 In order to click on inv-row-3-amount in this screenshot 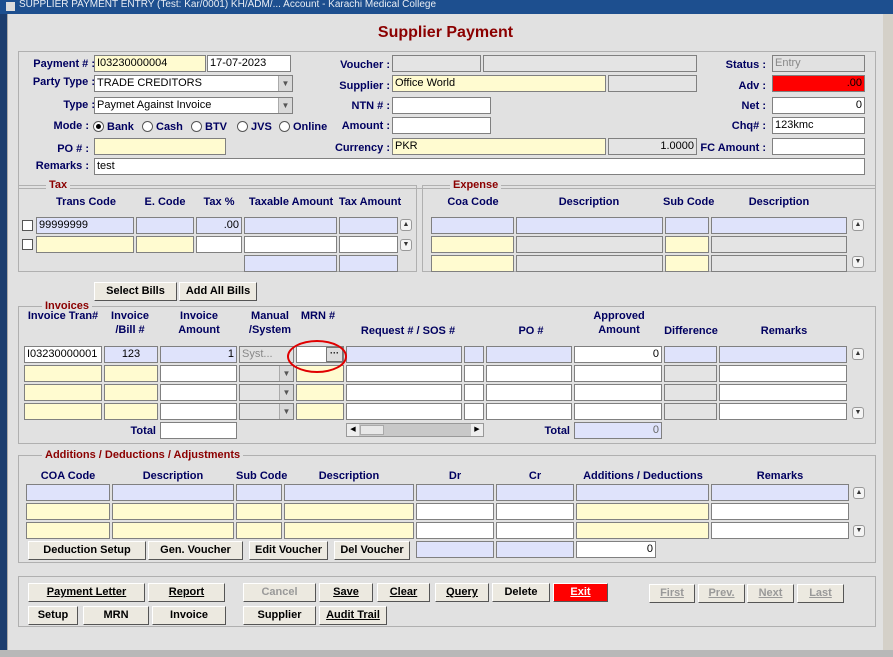, I will do `click(198, 392)`.